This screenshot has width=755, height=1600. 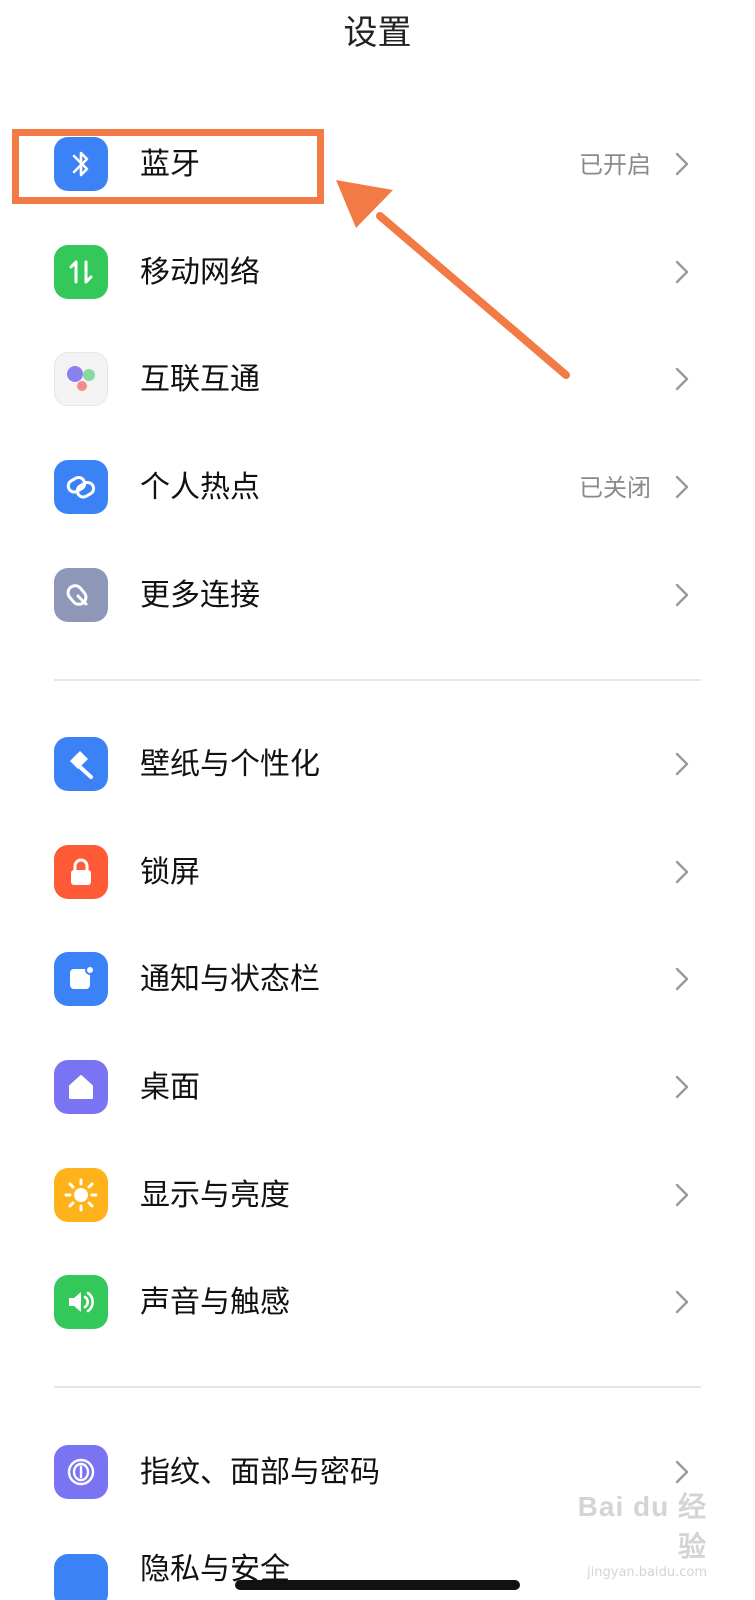 I want to click on settings-item-hotspot: 个人热点 已关闭, so click(x=377, y=488).